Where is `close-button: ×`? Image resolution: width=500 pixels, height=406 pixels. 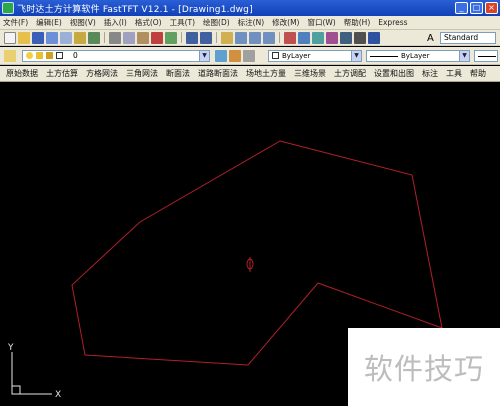 close-button: × is located at coordinates (491, 8).